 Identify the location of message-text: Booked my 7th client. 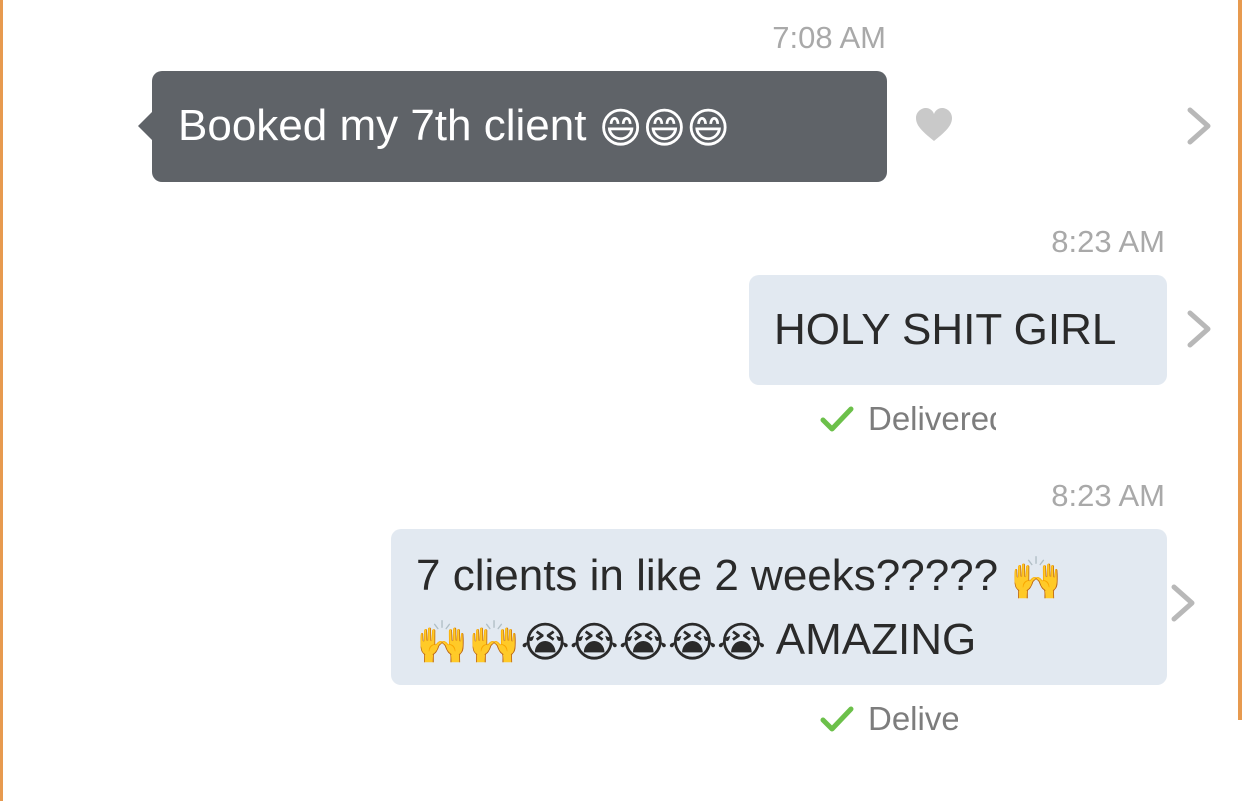
(382, 125).